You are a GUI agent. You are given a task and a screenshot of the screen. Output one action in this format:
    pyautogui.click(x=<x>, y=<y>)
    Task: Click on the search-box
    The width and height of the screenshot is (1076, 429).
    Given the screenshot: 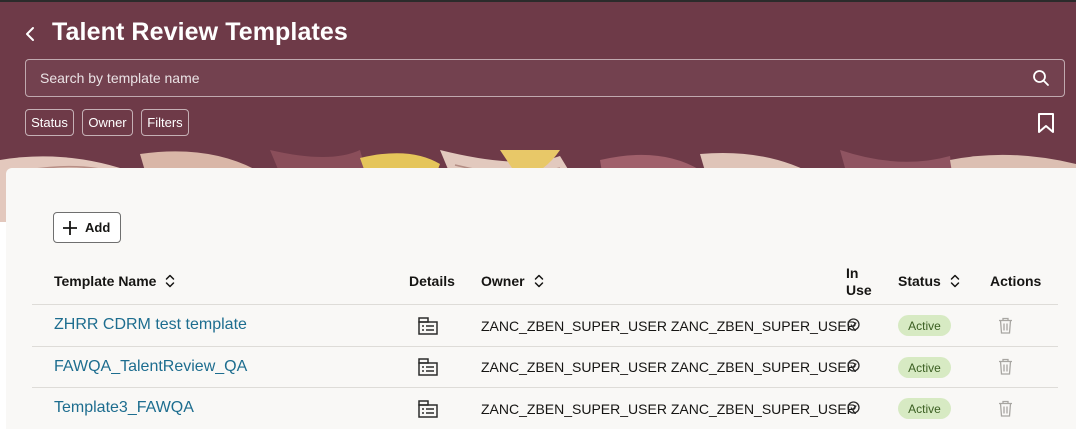 What is the action you would take?
    pyautogui.click(x=545, y=78)
    